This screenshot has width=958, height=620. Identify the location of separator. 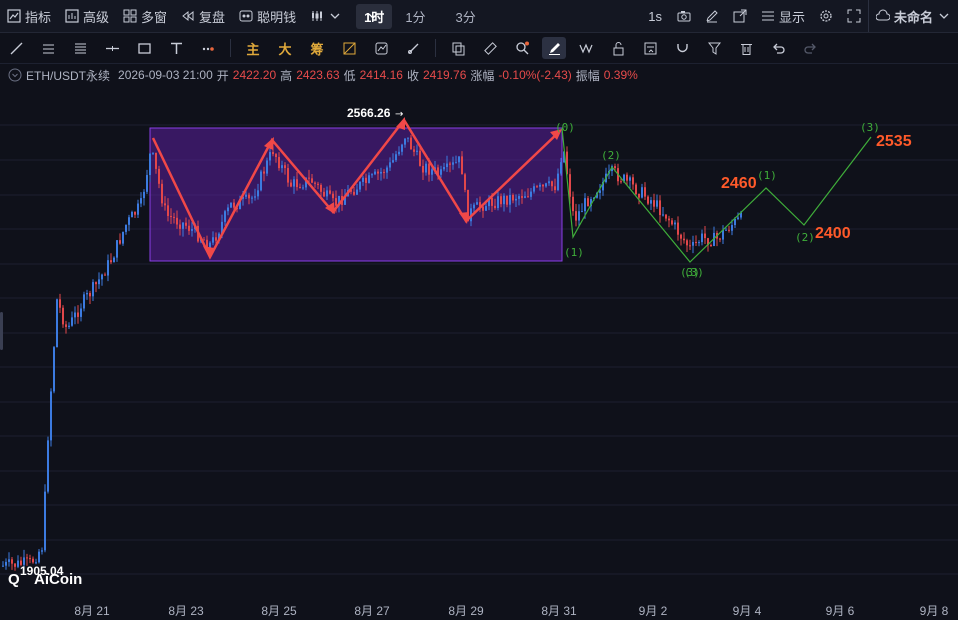
(435, 48).